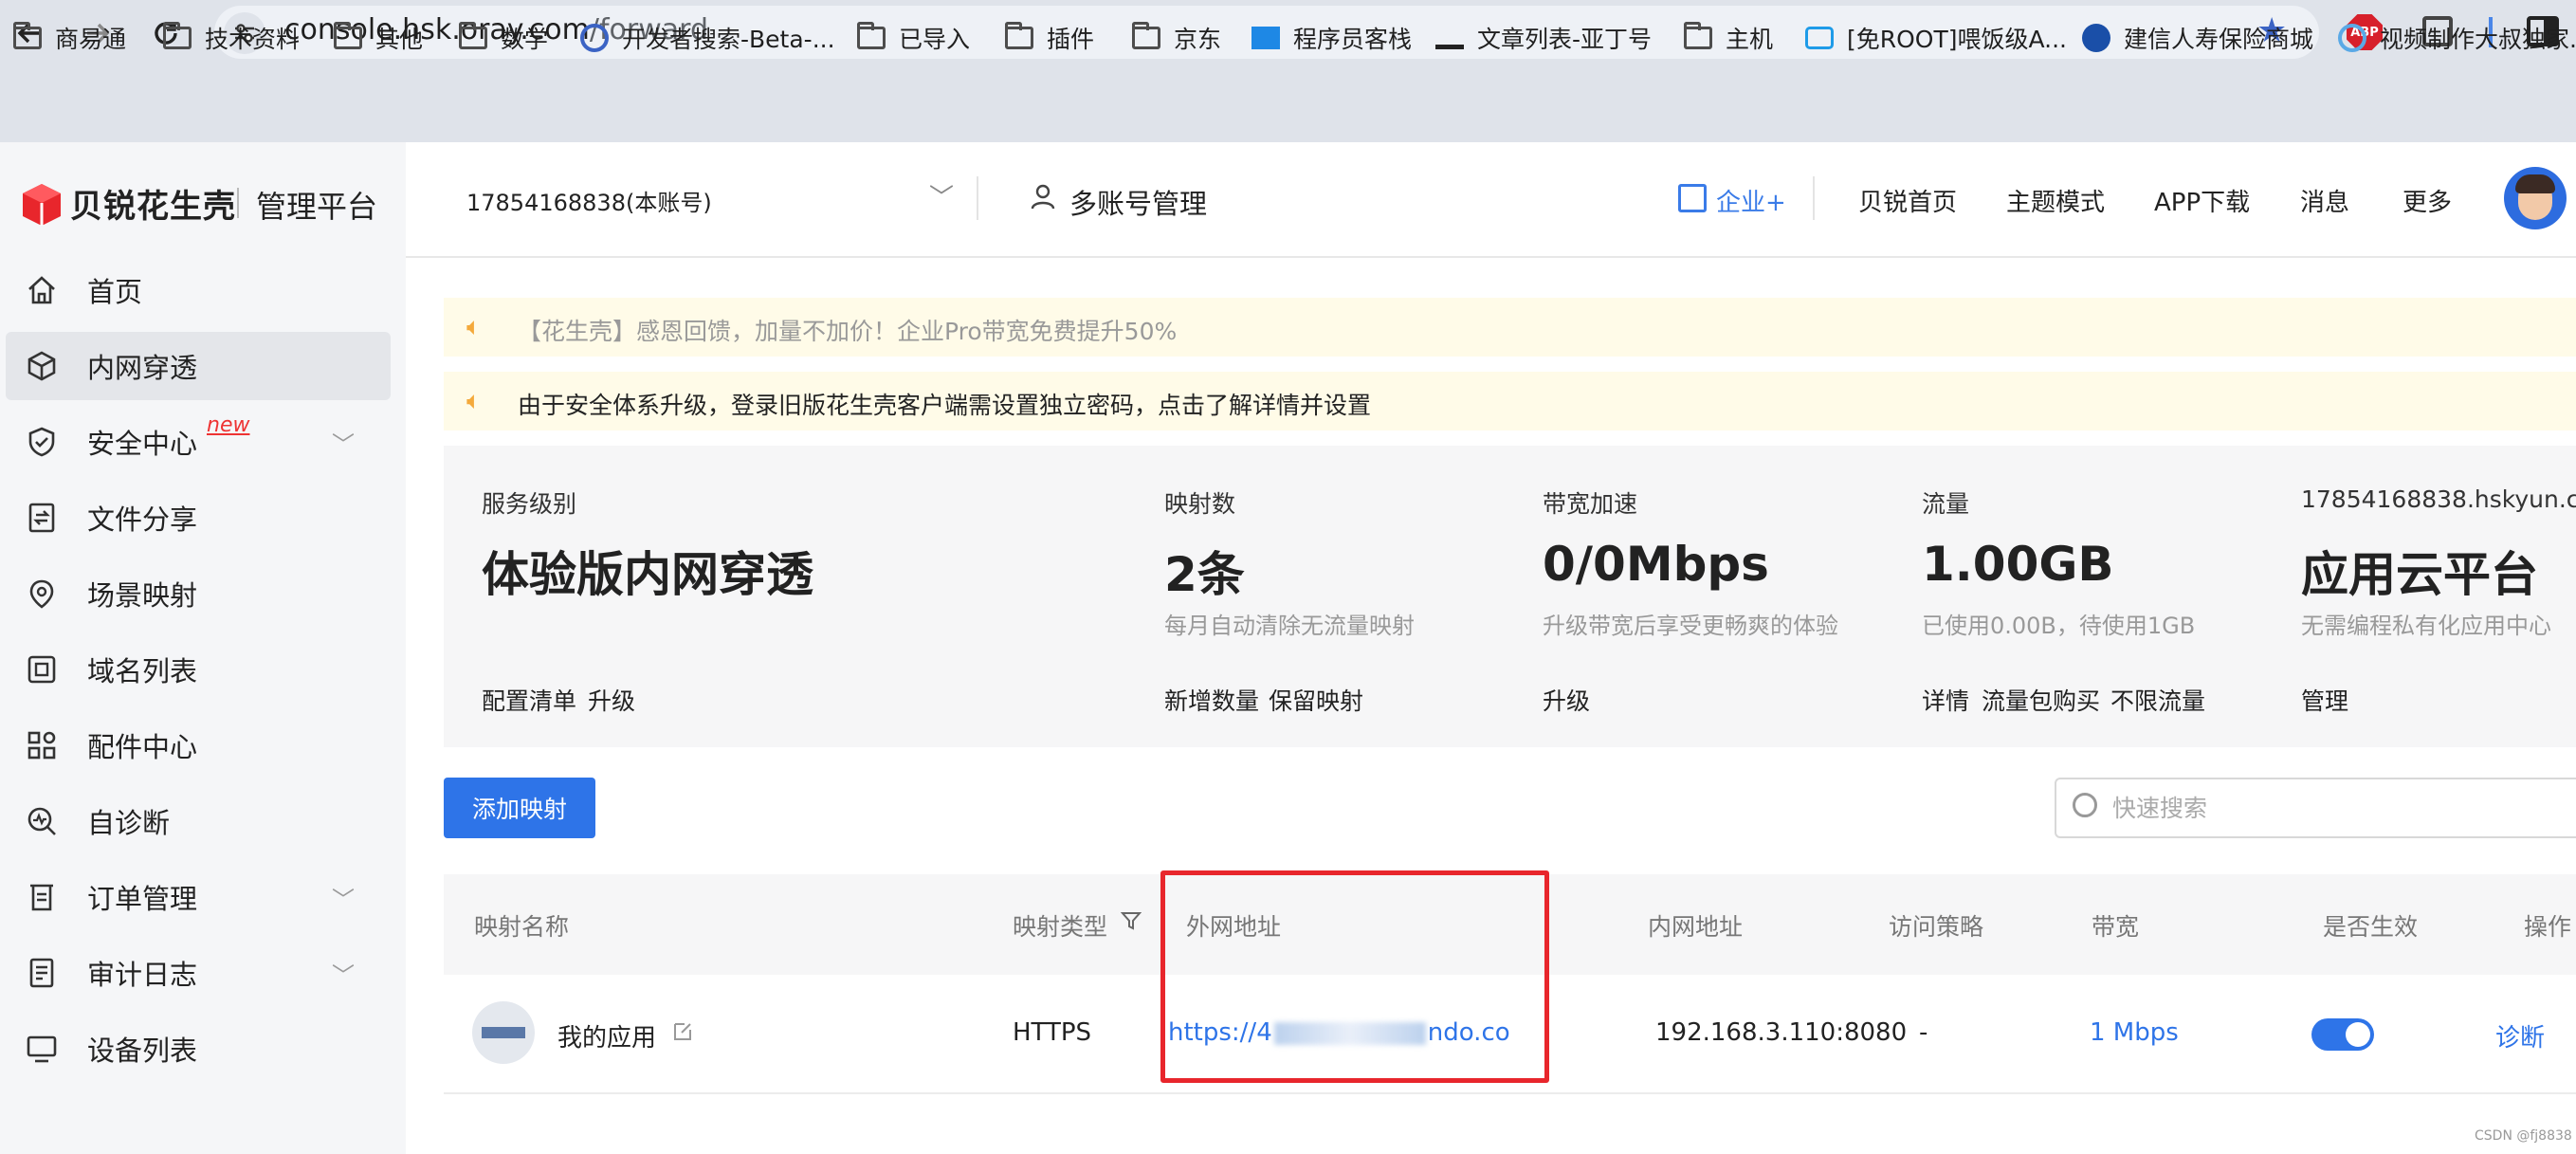  I want to click on account-selector: 17854168838(本账号), so click(589, 200).